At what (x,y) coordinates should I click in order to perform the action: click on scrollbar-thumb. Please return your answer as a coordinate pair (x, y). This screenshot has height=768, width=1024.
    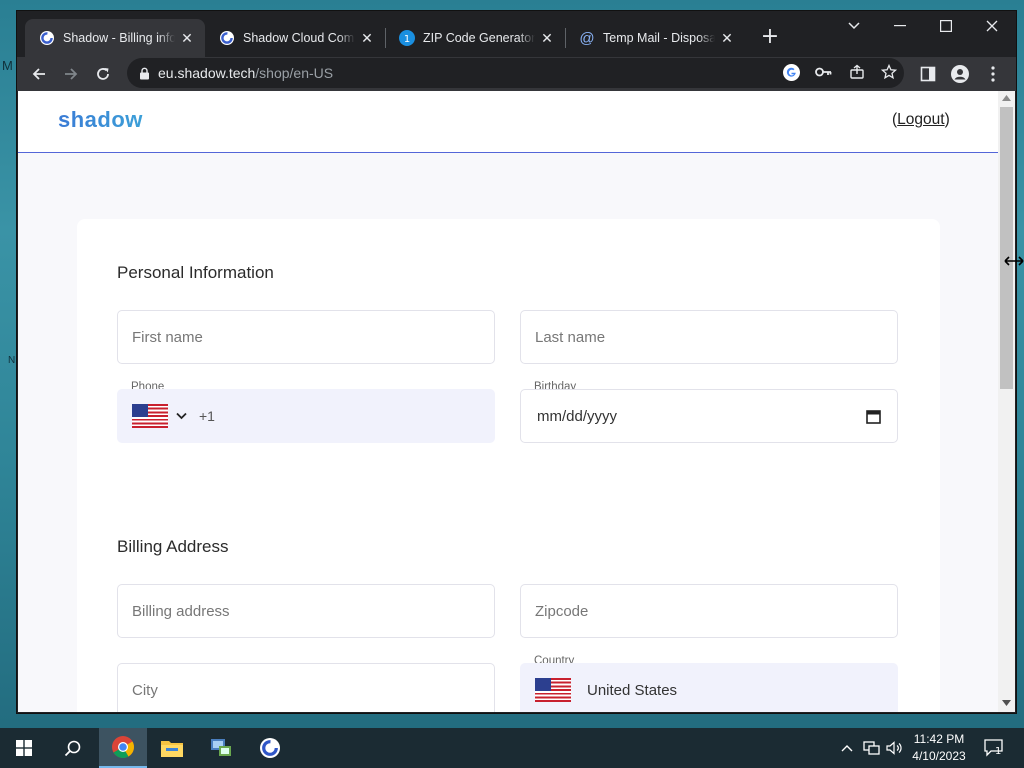
    Looking at the image, I should click on (1006, 248).